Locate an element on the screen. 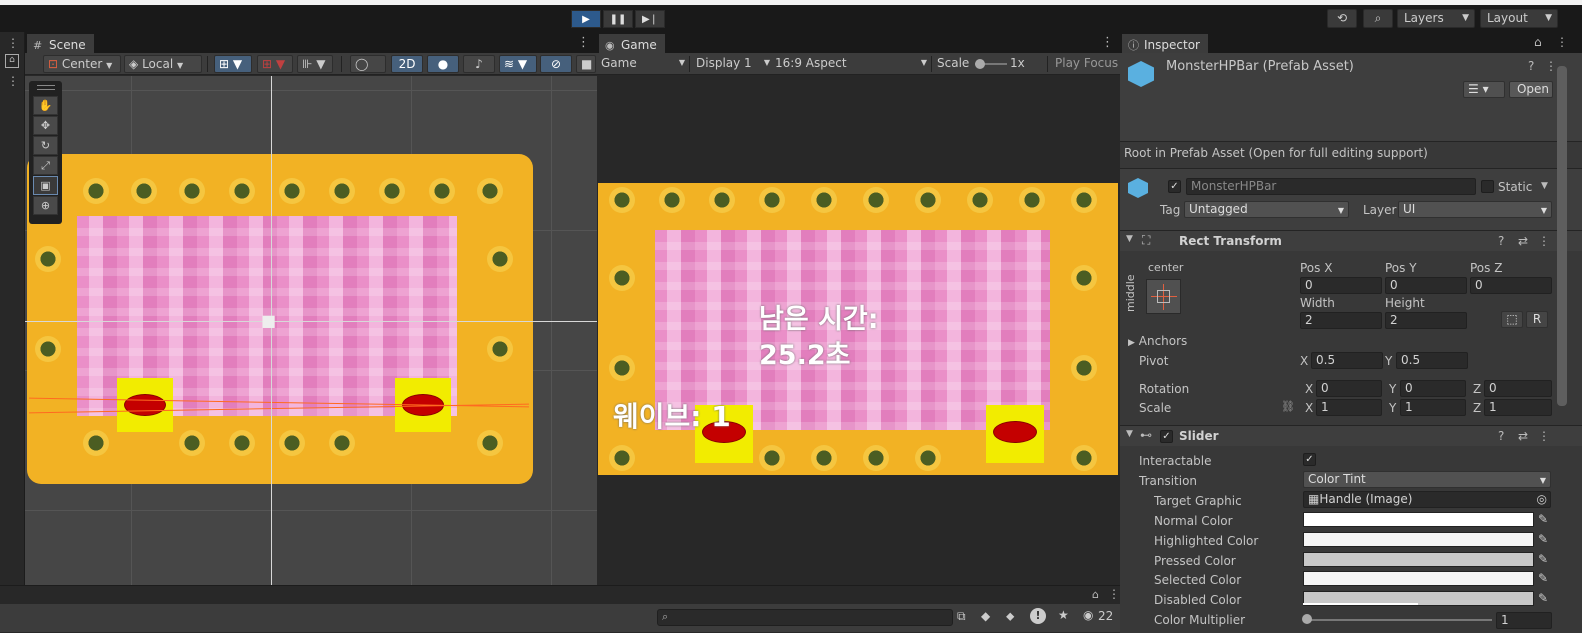 The height and width of the screenshot is (633, 1582). history-button: ⟲ is located at coordinates (1342, 18).